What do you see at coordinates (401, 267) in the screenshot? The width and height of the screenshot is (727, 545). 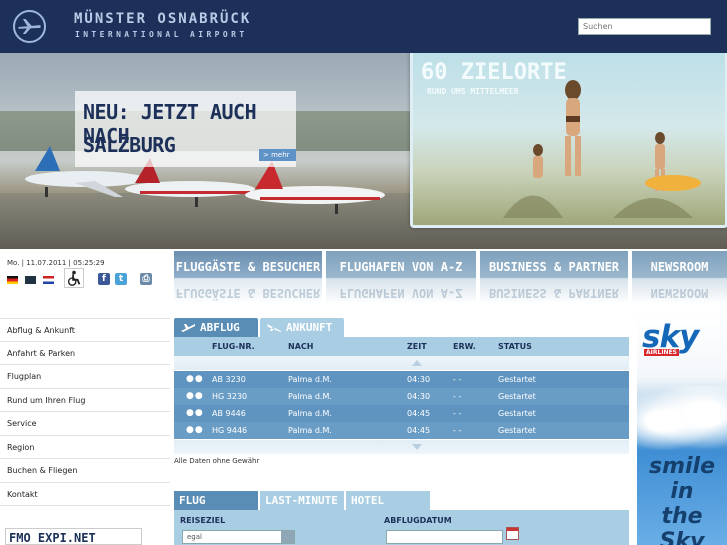 I see `tab-label: FLUGHAFEN VON A-Z` at bounding box center [401, 267].